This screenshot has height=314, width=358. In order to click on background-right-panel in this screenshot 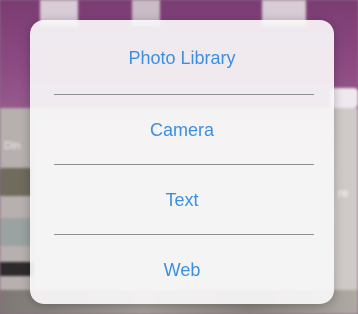, I will do `click(347, 211)`.